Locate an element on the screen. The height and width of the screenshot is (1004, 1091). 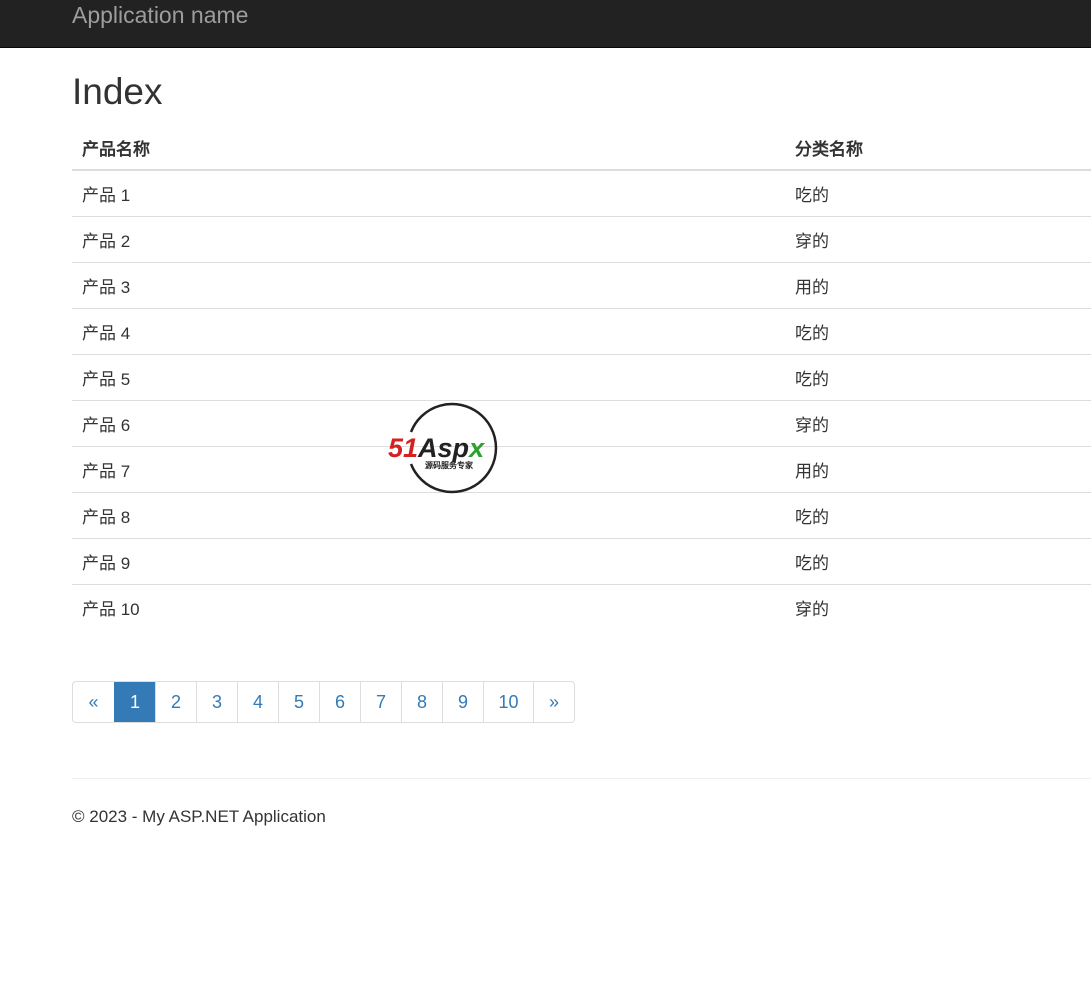
pagination-prev-button: « is located at coordinates (93, 702).